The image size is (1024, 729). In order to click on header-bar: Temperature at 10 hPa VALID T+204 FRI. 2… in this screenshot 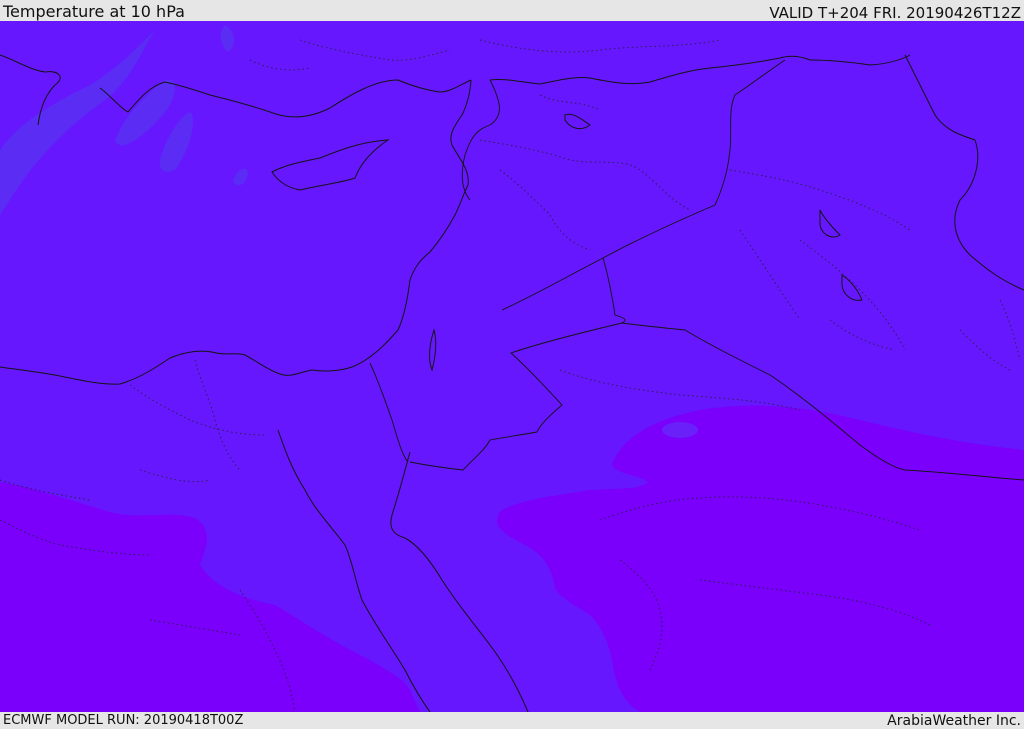, I will do `click(512, 10)`.